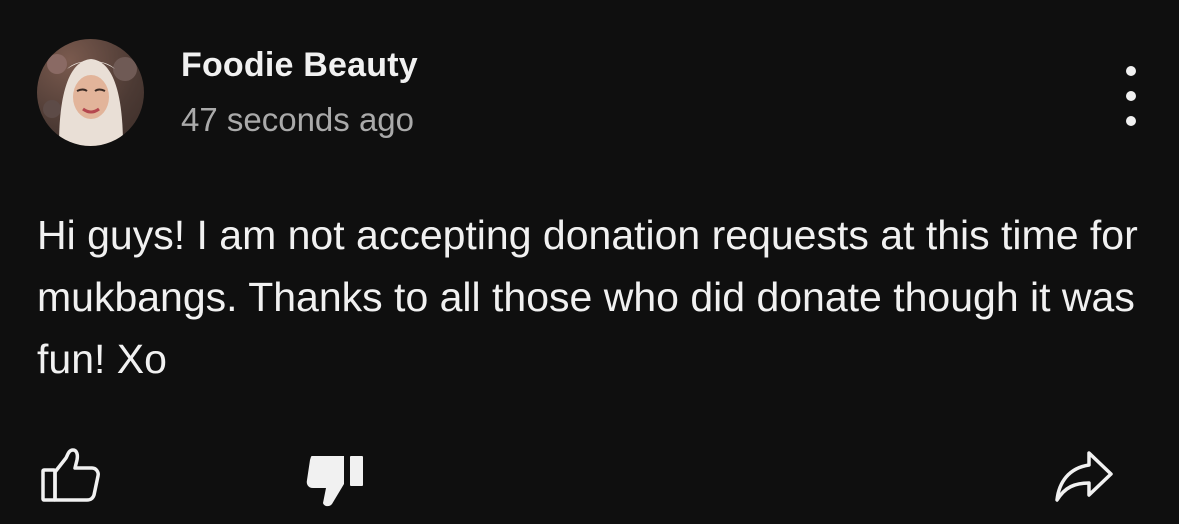  What do you see at coordinates (336, 480) in the screenshot?
I see `thumbs-down-filled-icon` at bounding box center [336, 480].